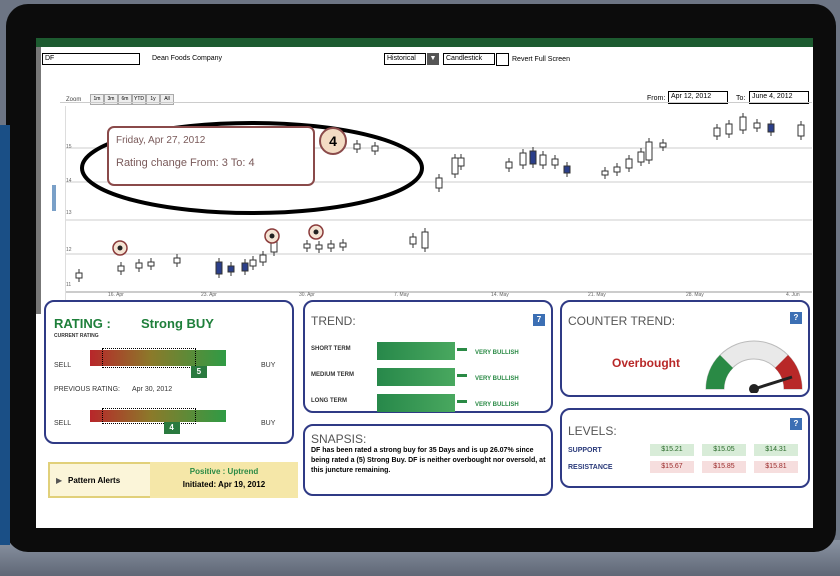  I want to click on pattern-initiated: Initiated: Apr 19, 2012, so click(224, 484).